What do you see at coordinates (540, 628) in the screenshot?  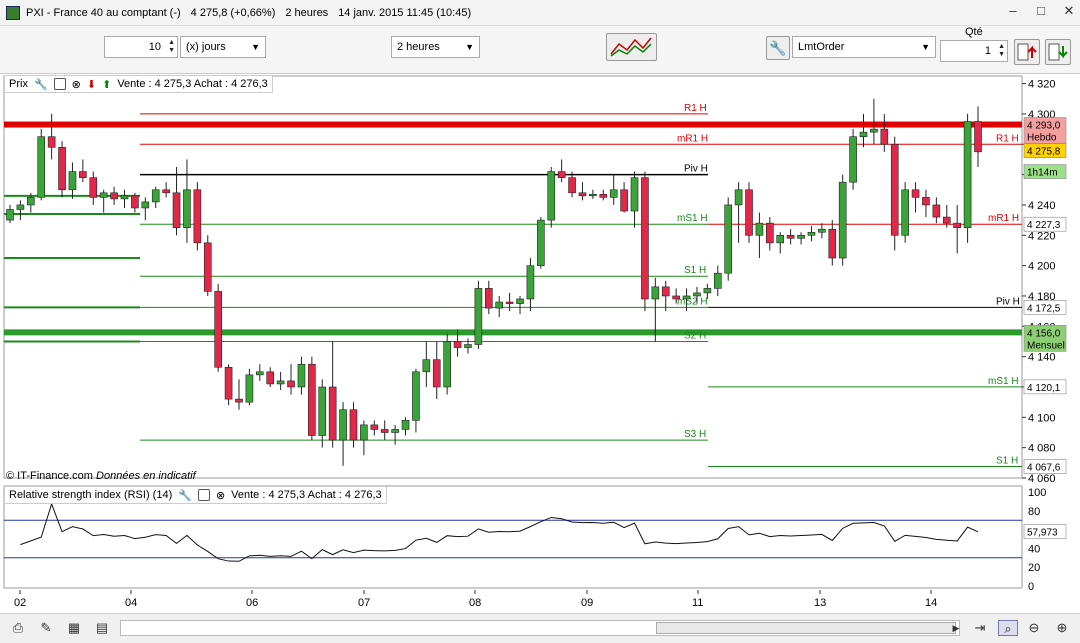 I see `time-scrollbar` at bounding box center [540, 628].